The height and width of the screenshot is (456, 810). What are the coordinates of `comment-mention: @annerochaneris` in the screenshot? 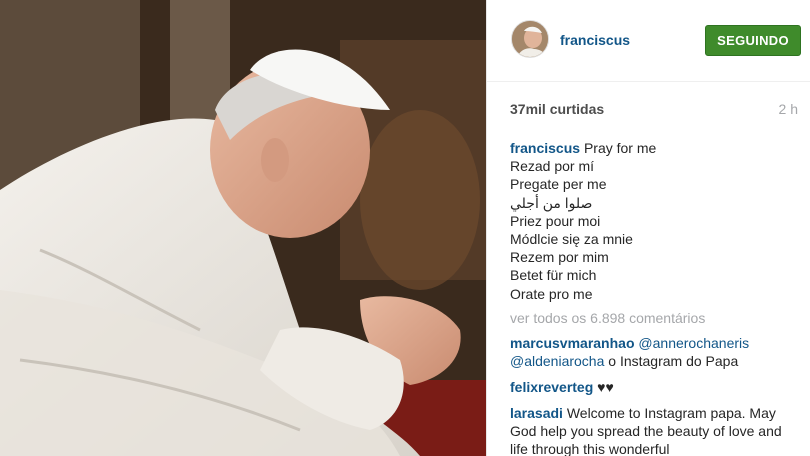 It's located at (693, 343).